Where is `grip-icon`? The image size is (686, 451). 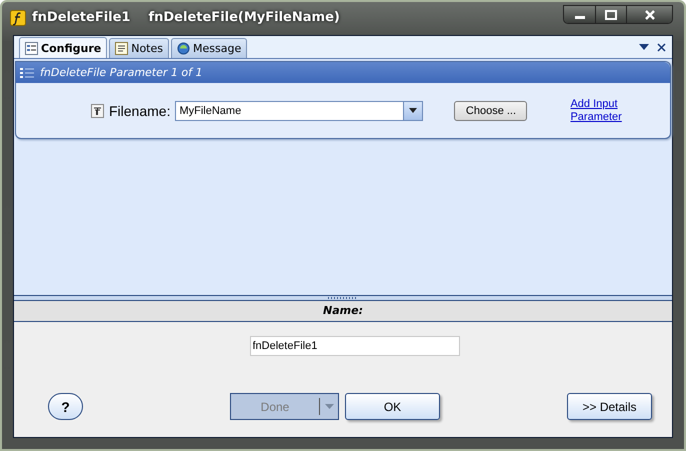
grip-icon is located at coordinates (27, 73).